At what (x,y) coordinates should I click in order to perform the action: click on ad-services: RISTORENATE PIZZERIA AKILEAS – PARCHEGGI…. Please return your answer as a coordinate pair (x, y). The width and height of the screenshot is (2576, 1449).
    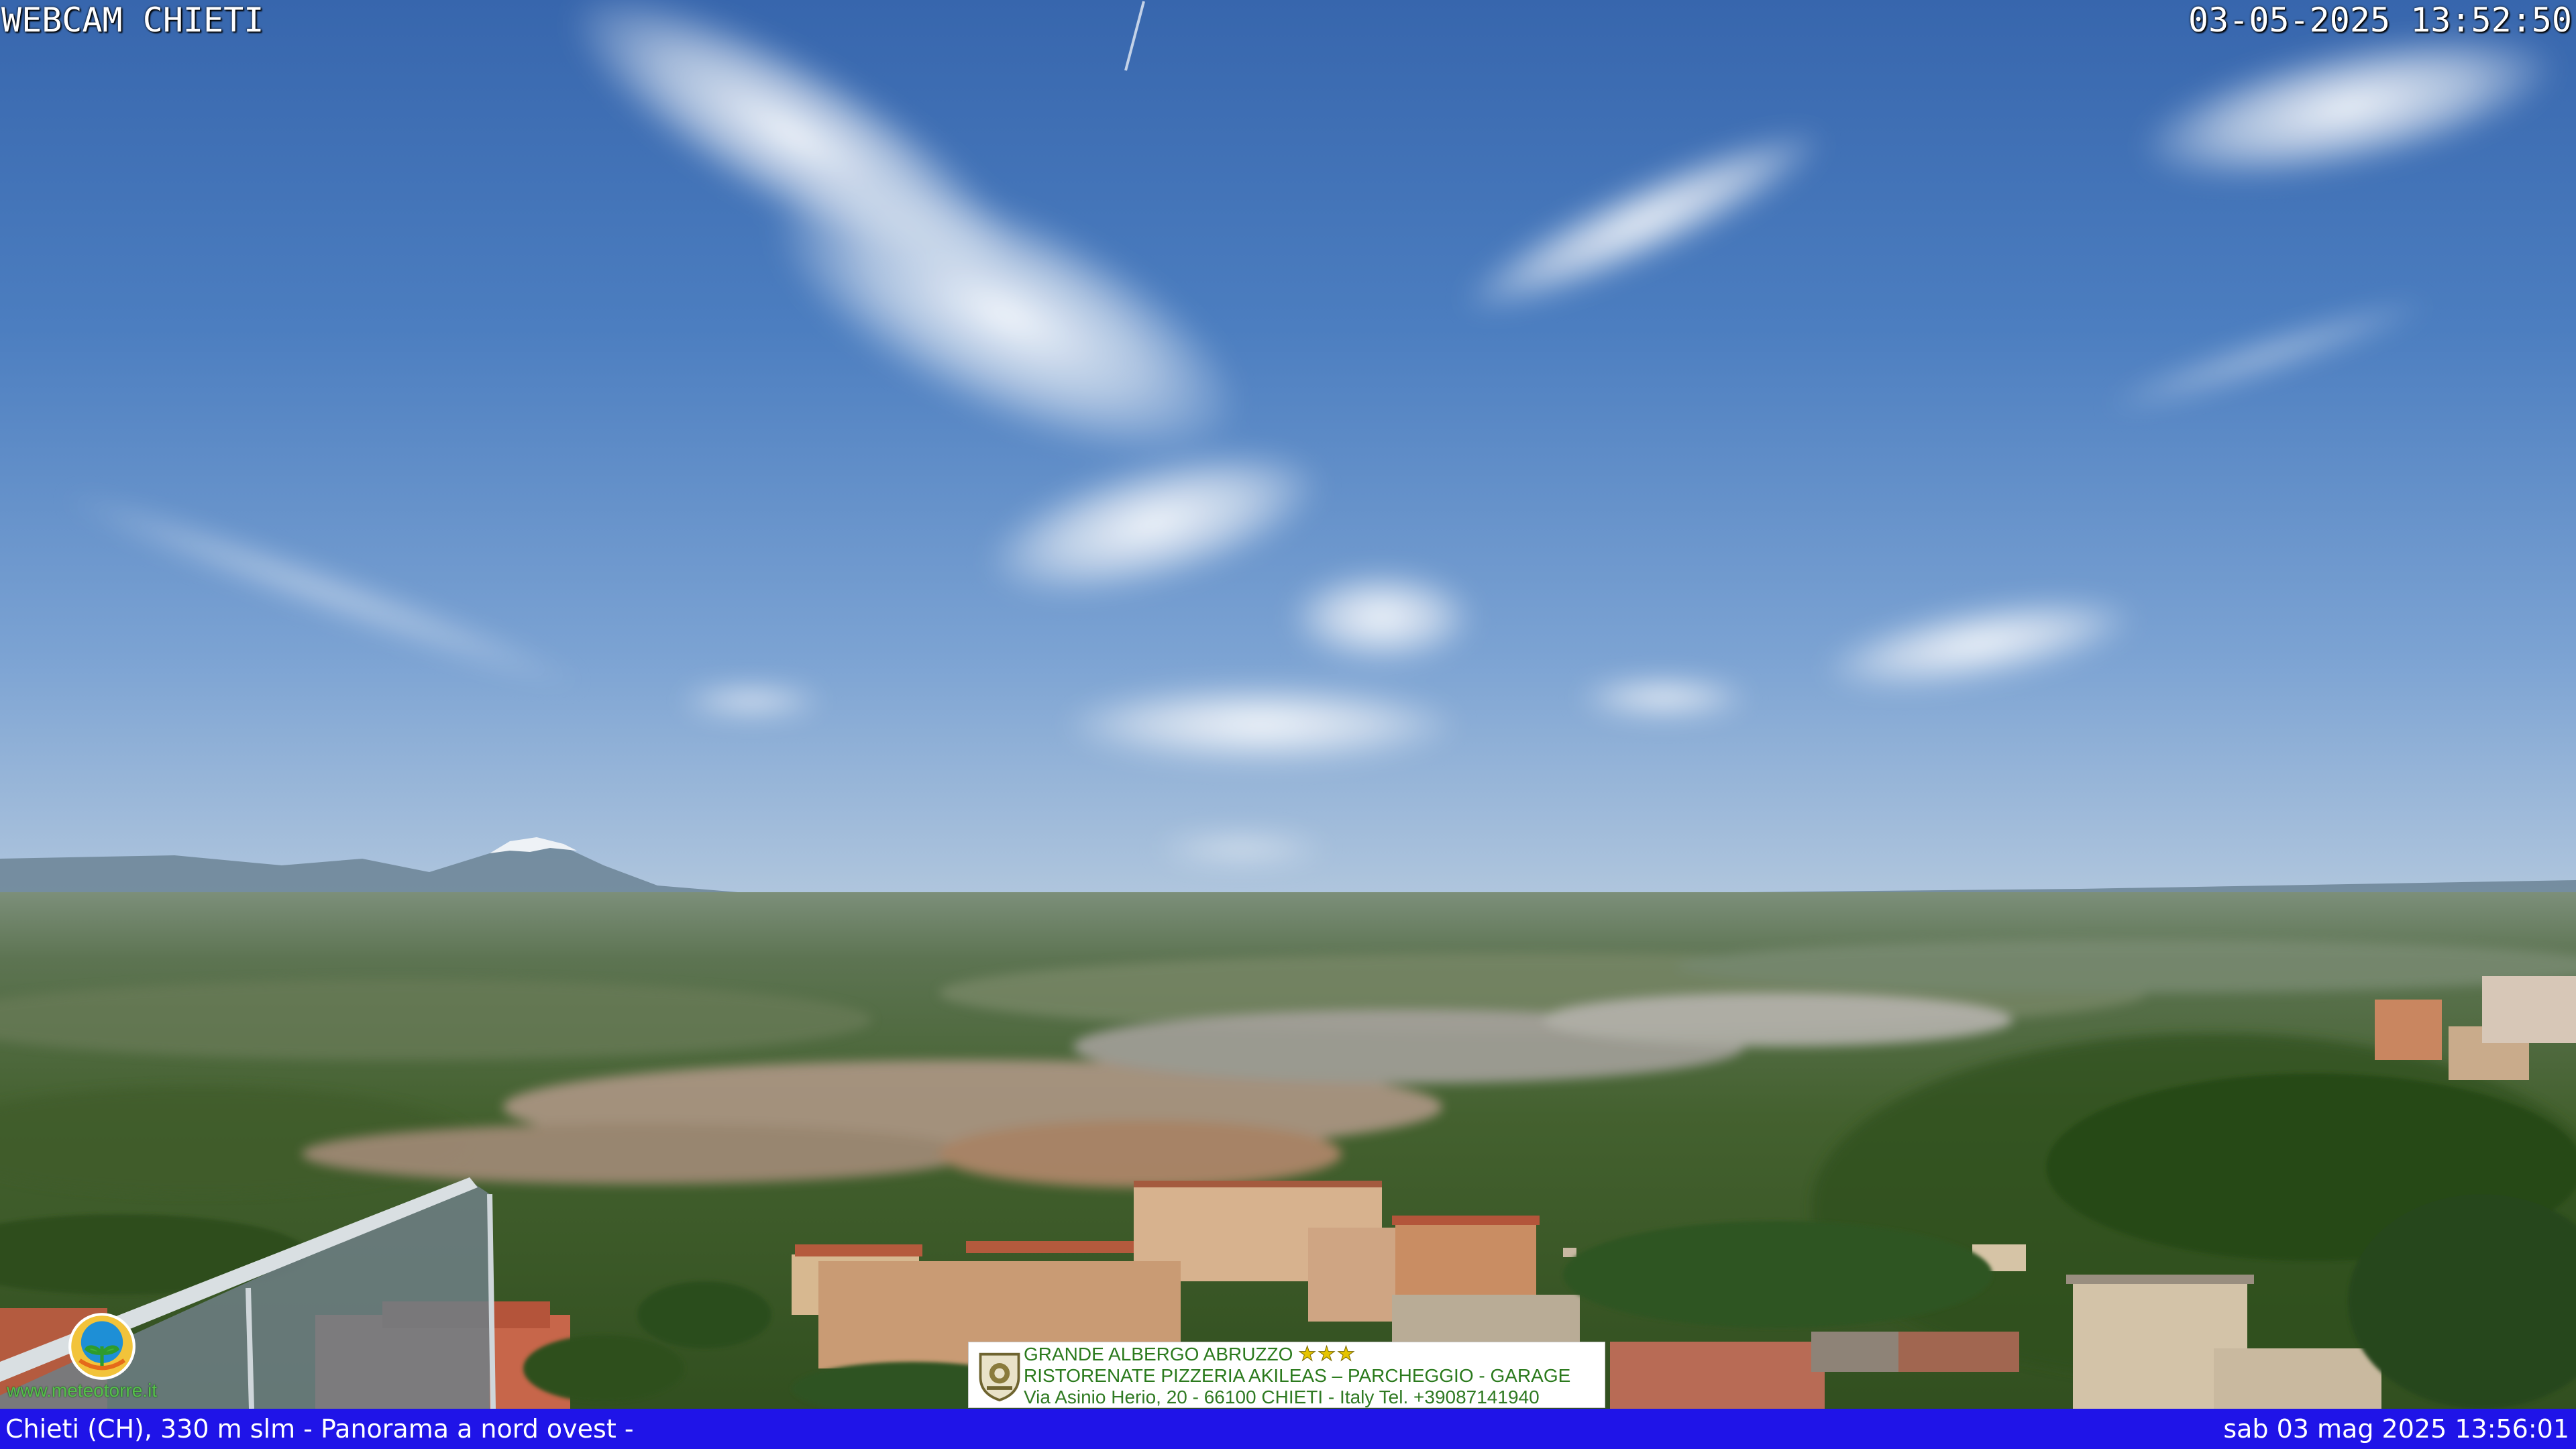
    Looking at the image, I should click on (1297, 1375).